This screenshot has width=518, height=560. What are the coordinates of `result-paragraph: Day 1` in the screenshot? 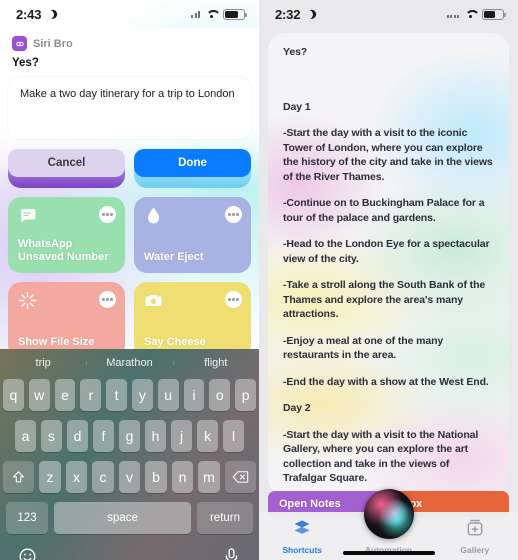 It's located at (297, 106).